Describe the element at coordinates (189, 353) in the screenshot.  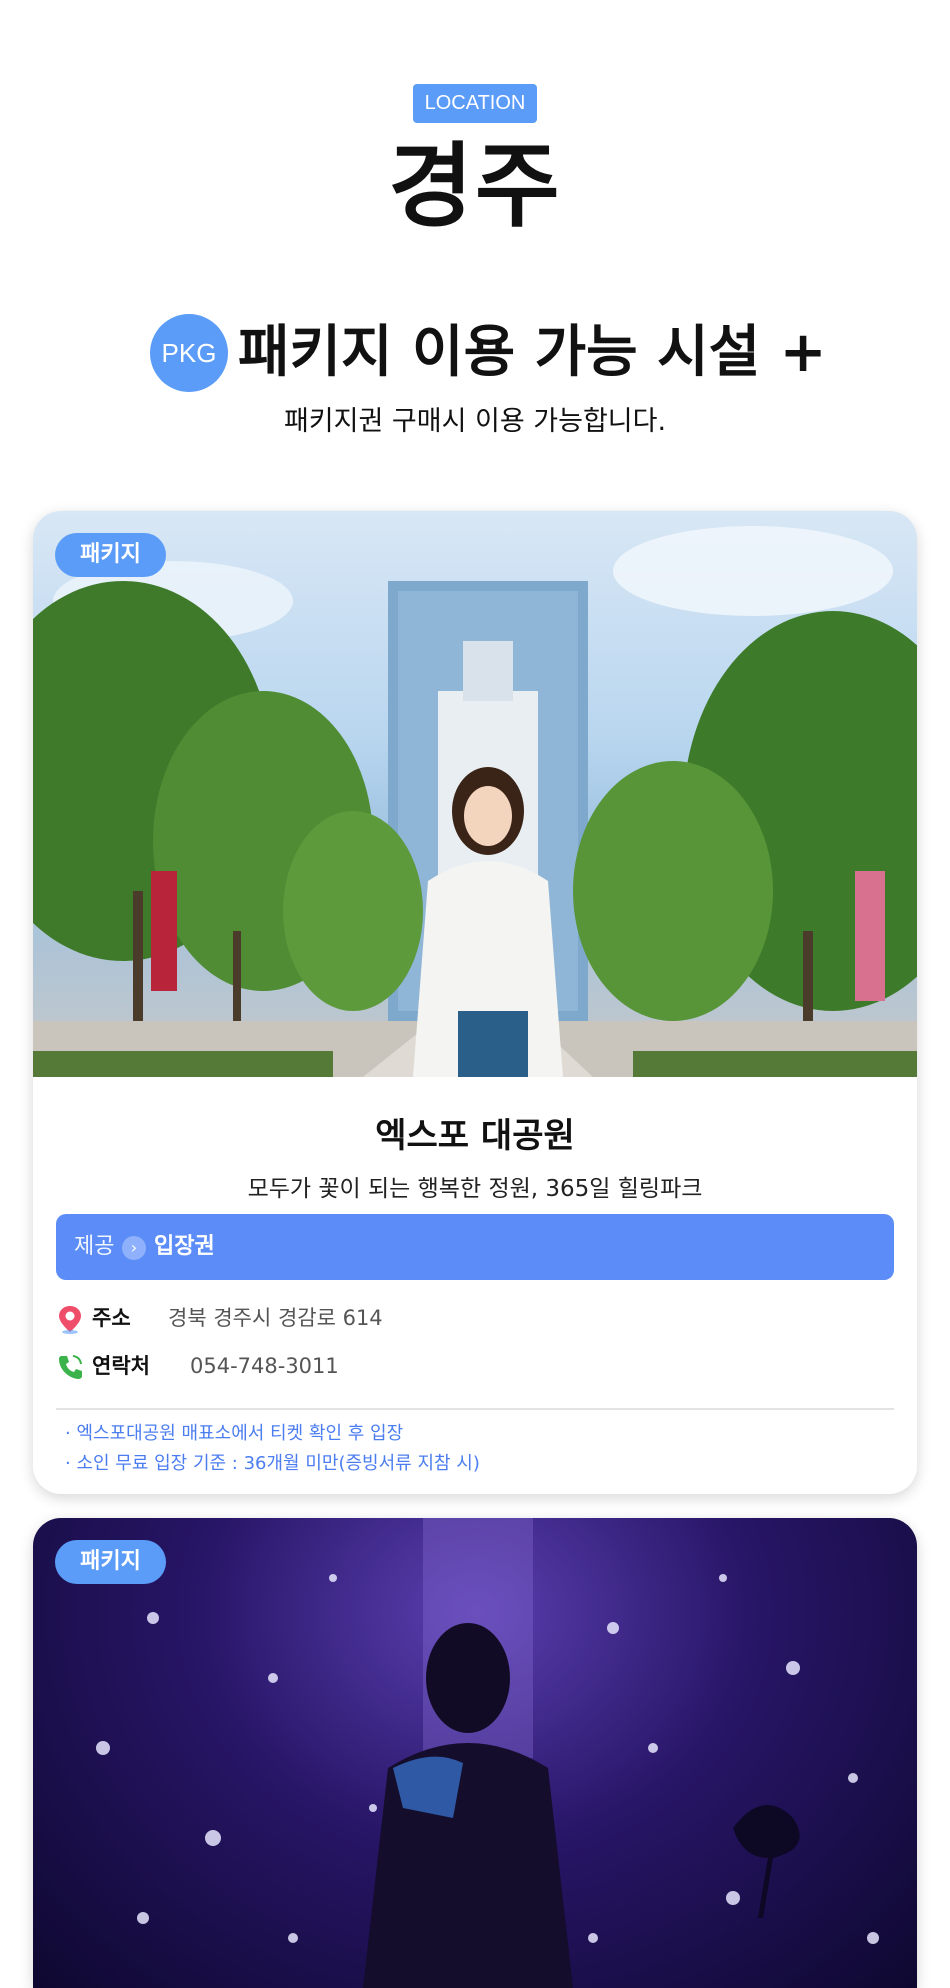
I see `pkg-badge: PKG` at that location.